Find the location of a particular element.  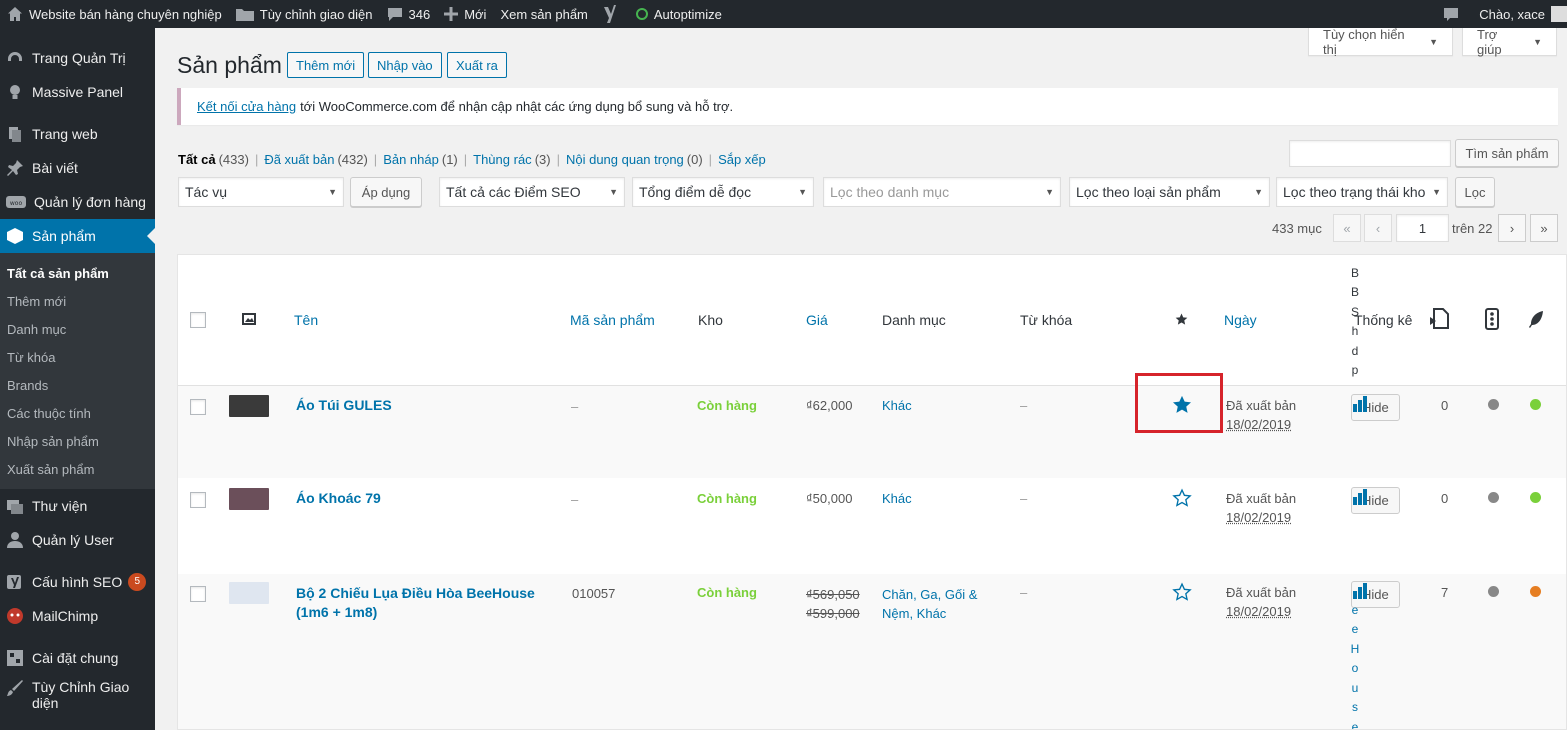

product-box-icon is located at coordinates (15, 236).